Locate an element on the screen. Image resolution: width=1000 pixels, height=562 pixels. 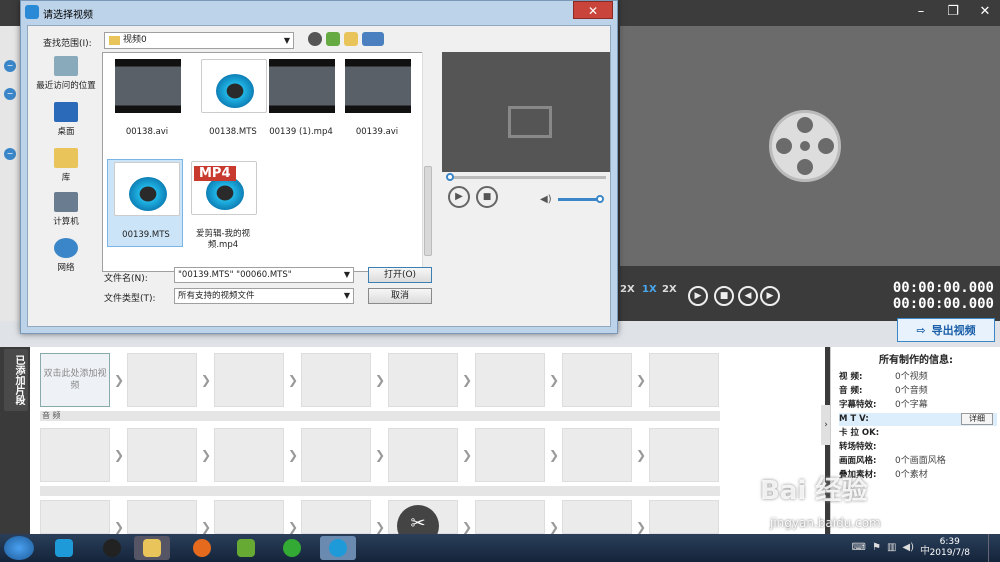
place-computer: 计算机 is located at coordinates (66, 209).